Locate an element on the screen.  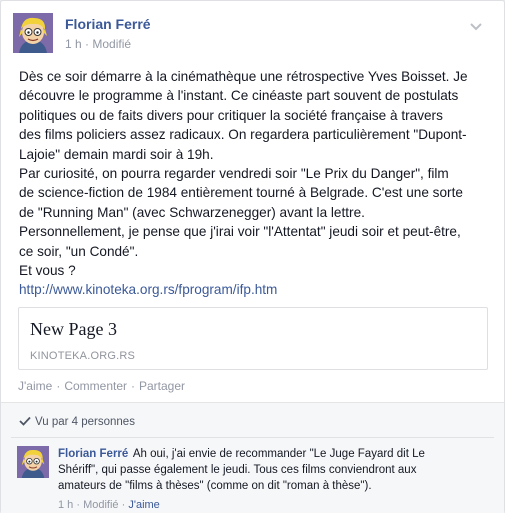
author-avatar is located at coordinates (33, 33).